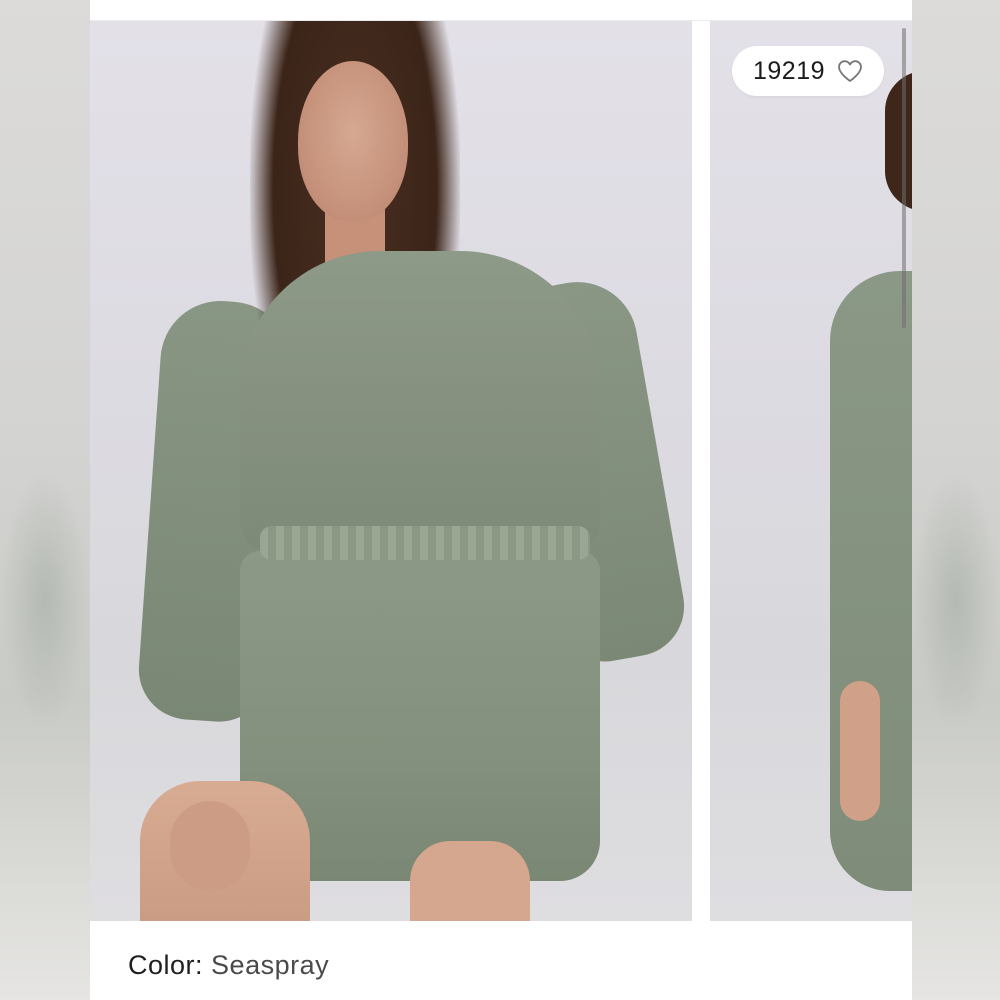 This screenshot has height=1000, width=1000. Describe the element at coordinates (45, 500) in the screenshot. I see `blurred-backdrop-left` at that location.